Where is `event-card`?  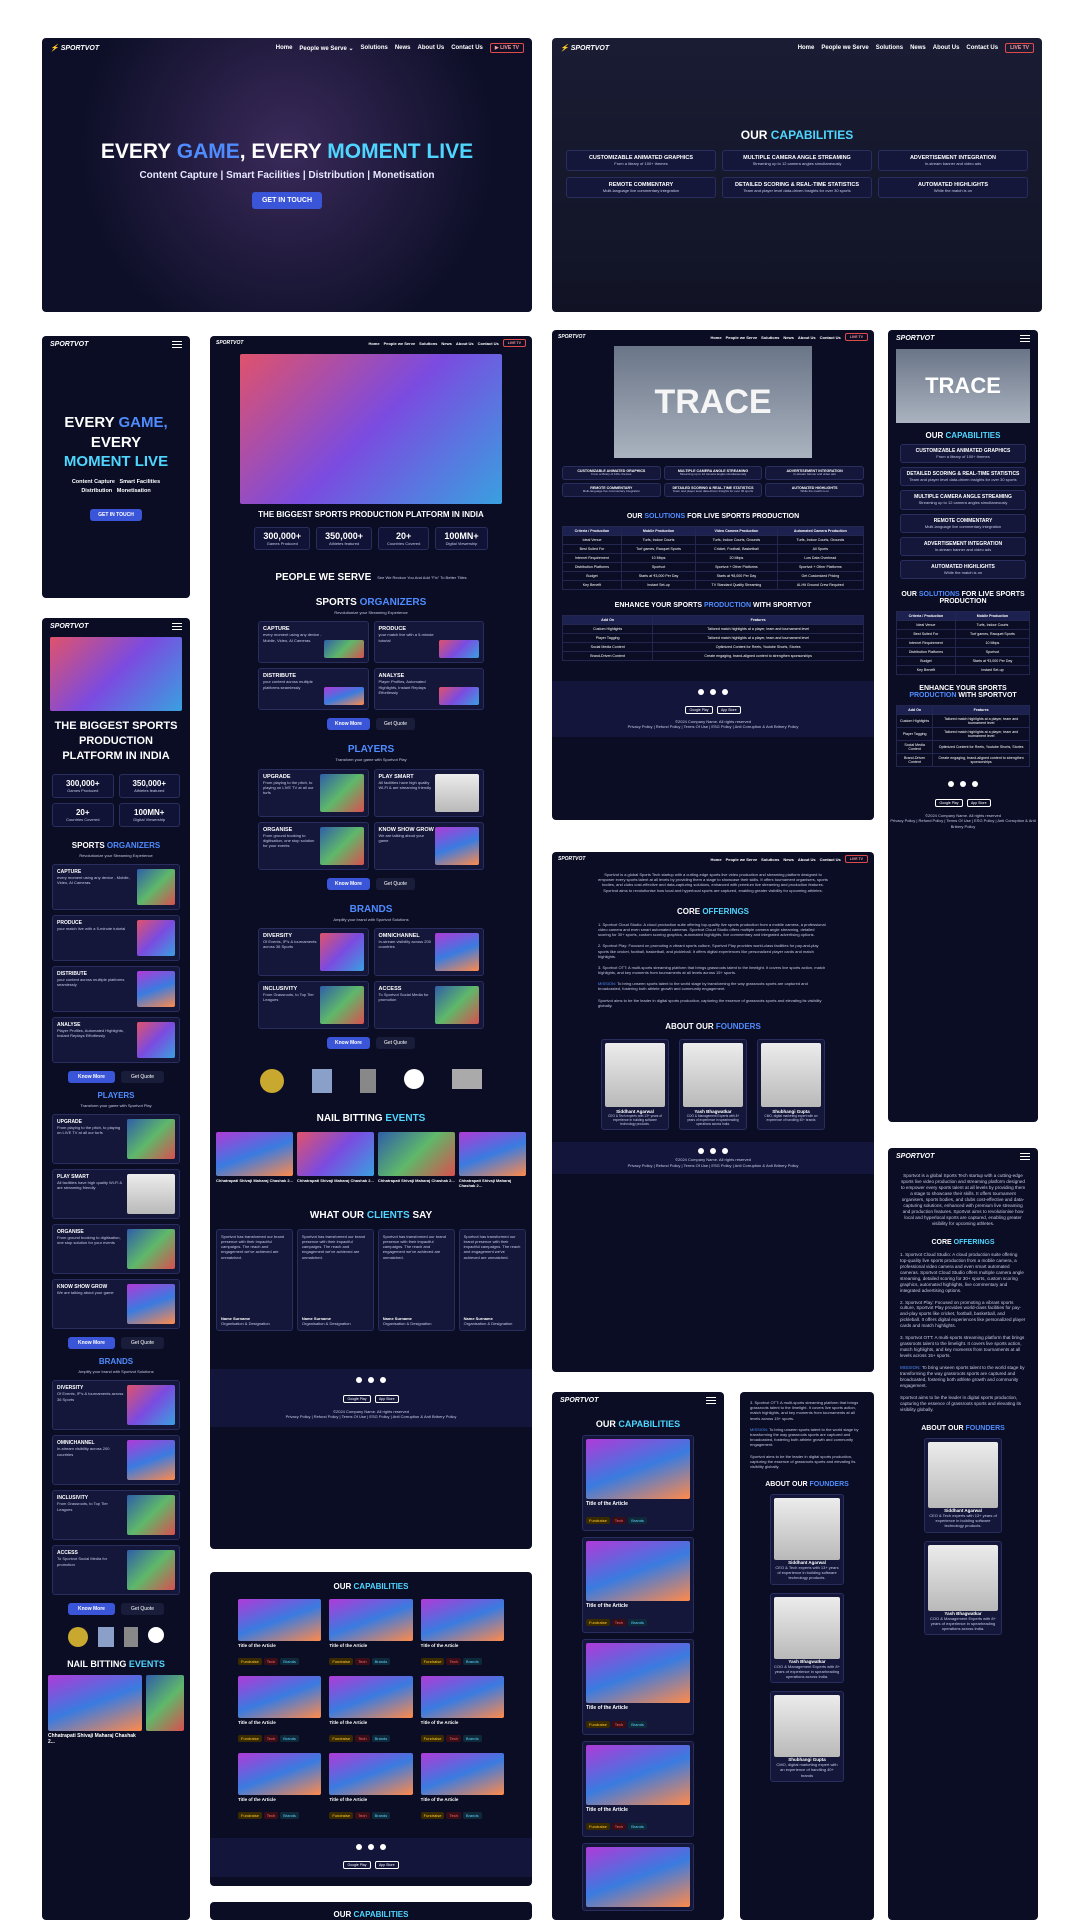
event-card is located at coordinates (165, 1710).